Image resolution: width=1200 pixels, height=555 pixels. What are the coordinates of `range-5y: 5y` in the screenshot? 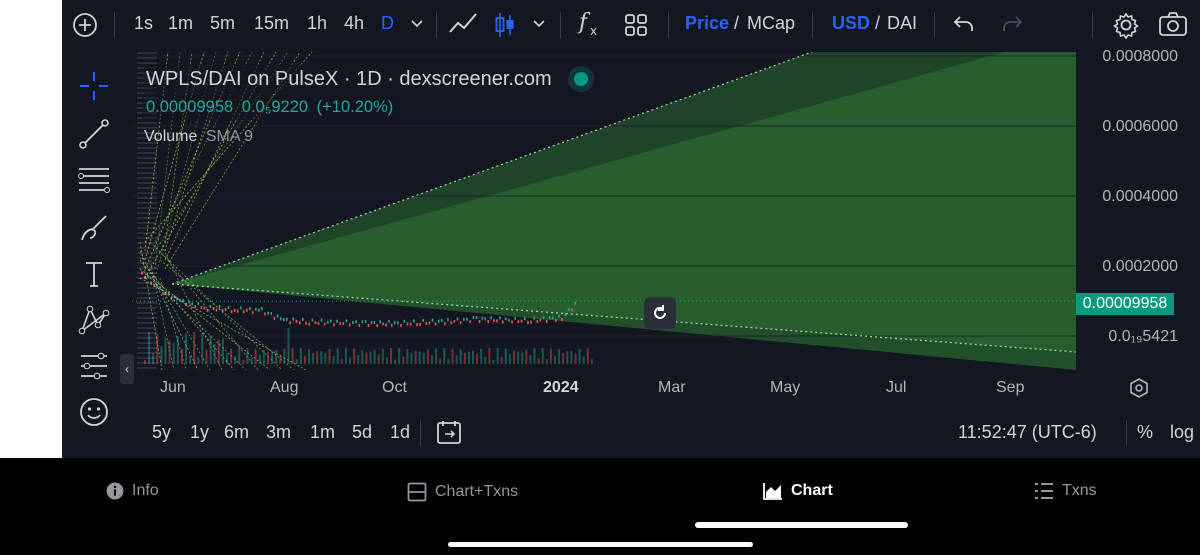 It's located at (161, 432).